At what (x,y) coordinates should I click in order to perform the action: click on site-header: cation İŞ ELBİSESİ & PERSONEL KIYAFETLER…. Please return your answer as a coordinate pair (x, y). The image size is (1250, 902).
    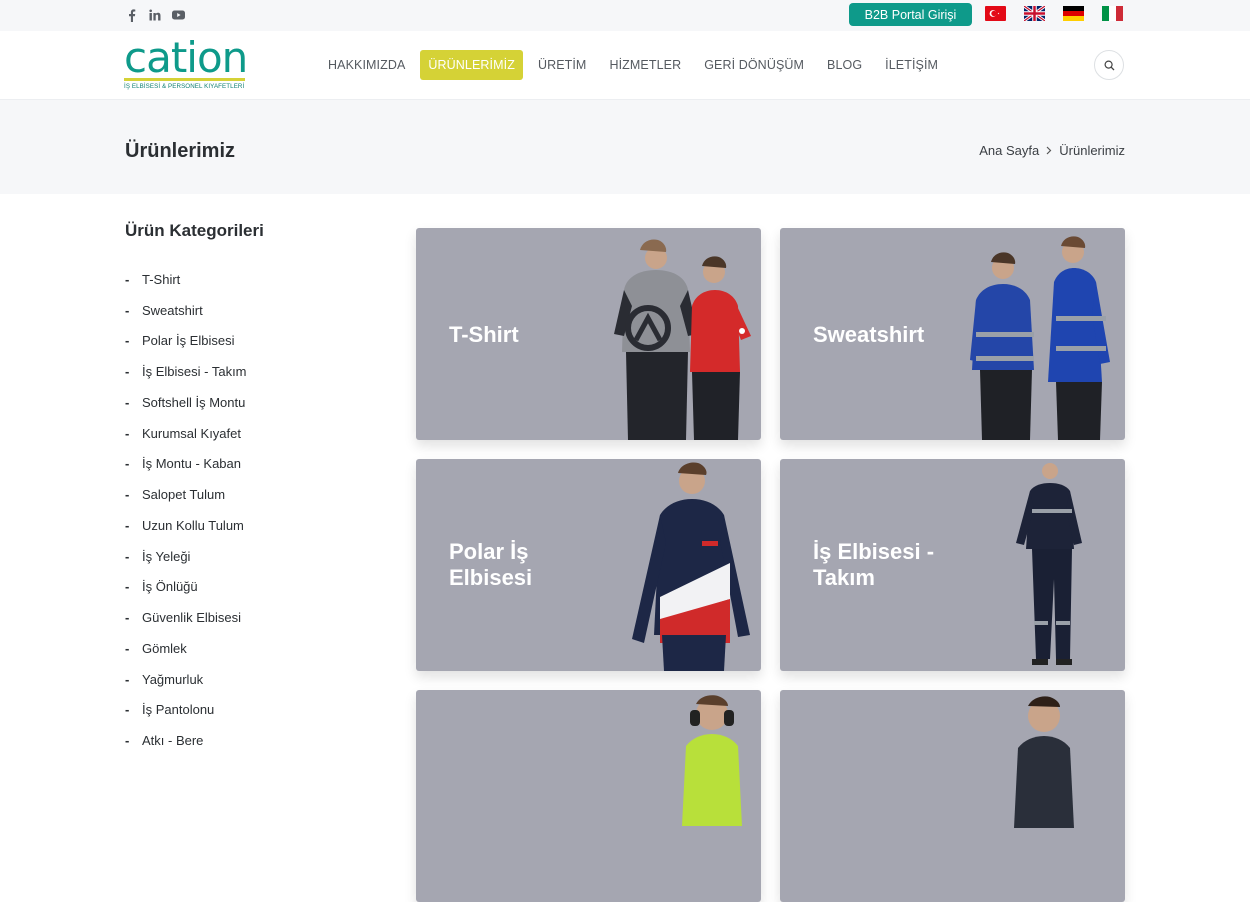
    Looking at the image, I should click on (625, 65).